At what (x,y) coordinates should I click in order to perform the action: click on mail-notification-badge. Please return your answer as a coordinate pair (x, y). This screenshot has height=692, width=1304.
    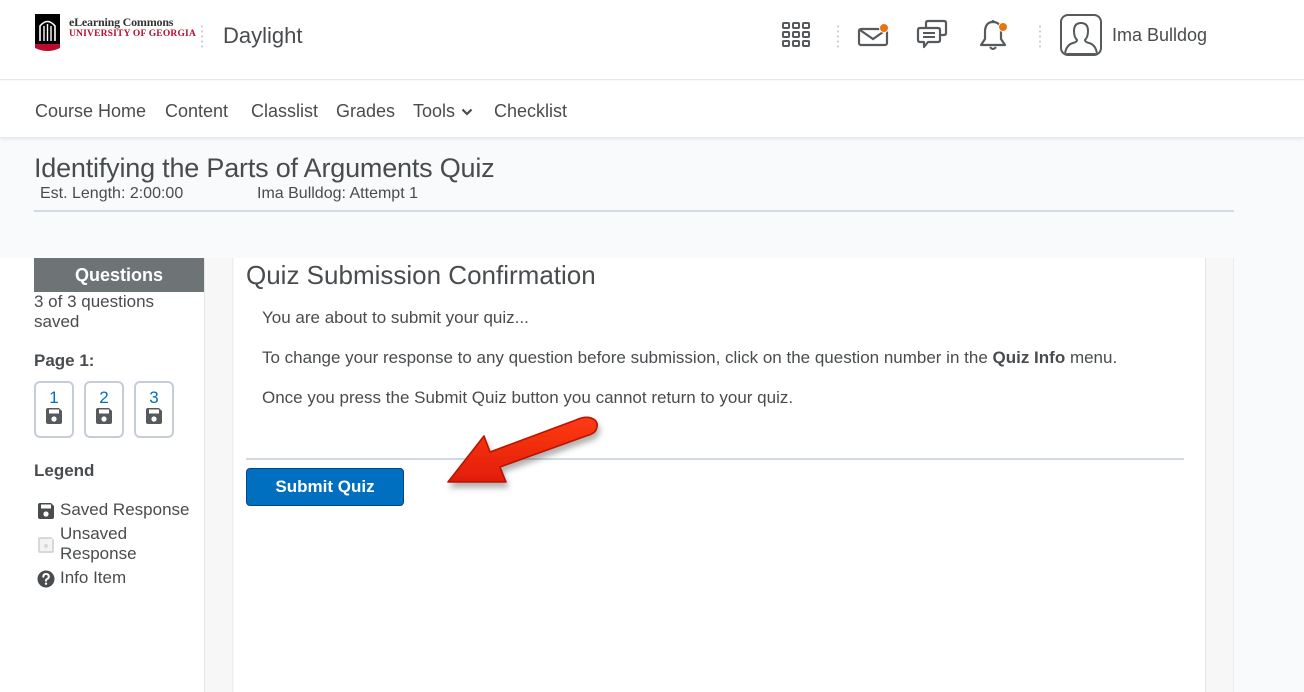
    Looking at the image, I should click on (884, 28).